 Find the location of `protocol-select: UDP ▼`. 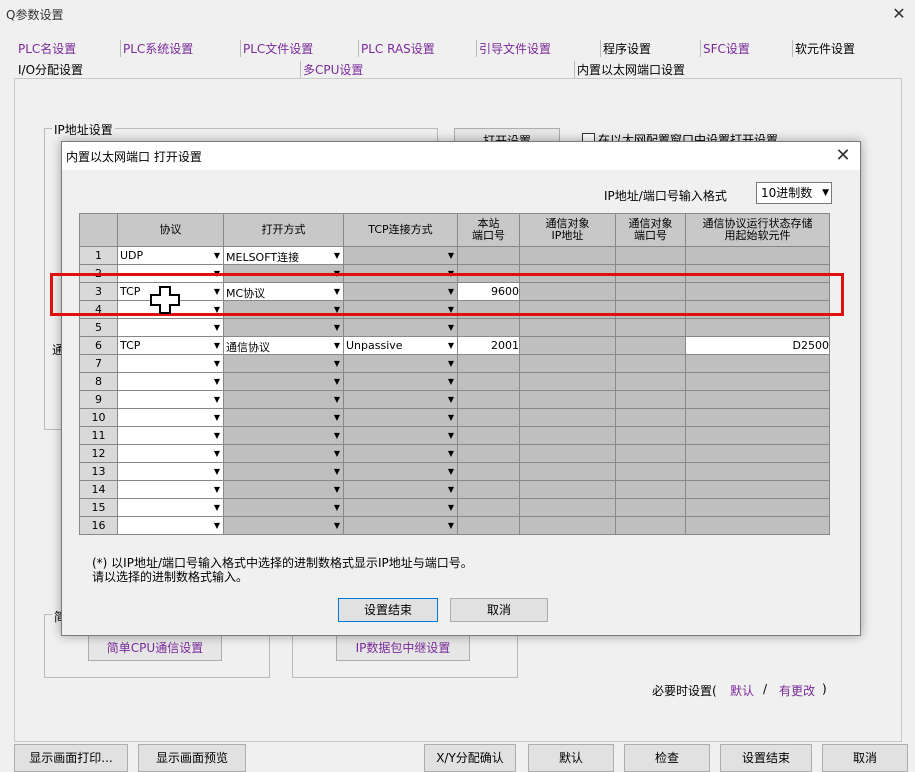

protocol-select: UDP ▼ is located at coordinates (170, 255).